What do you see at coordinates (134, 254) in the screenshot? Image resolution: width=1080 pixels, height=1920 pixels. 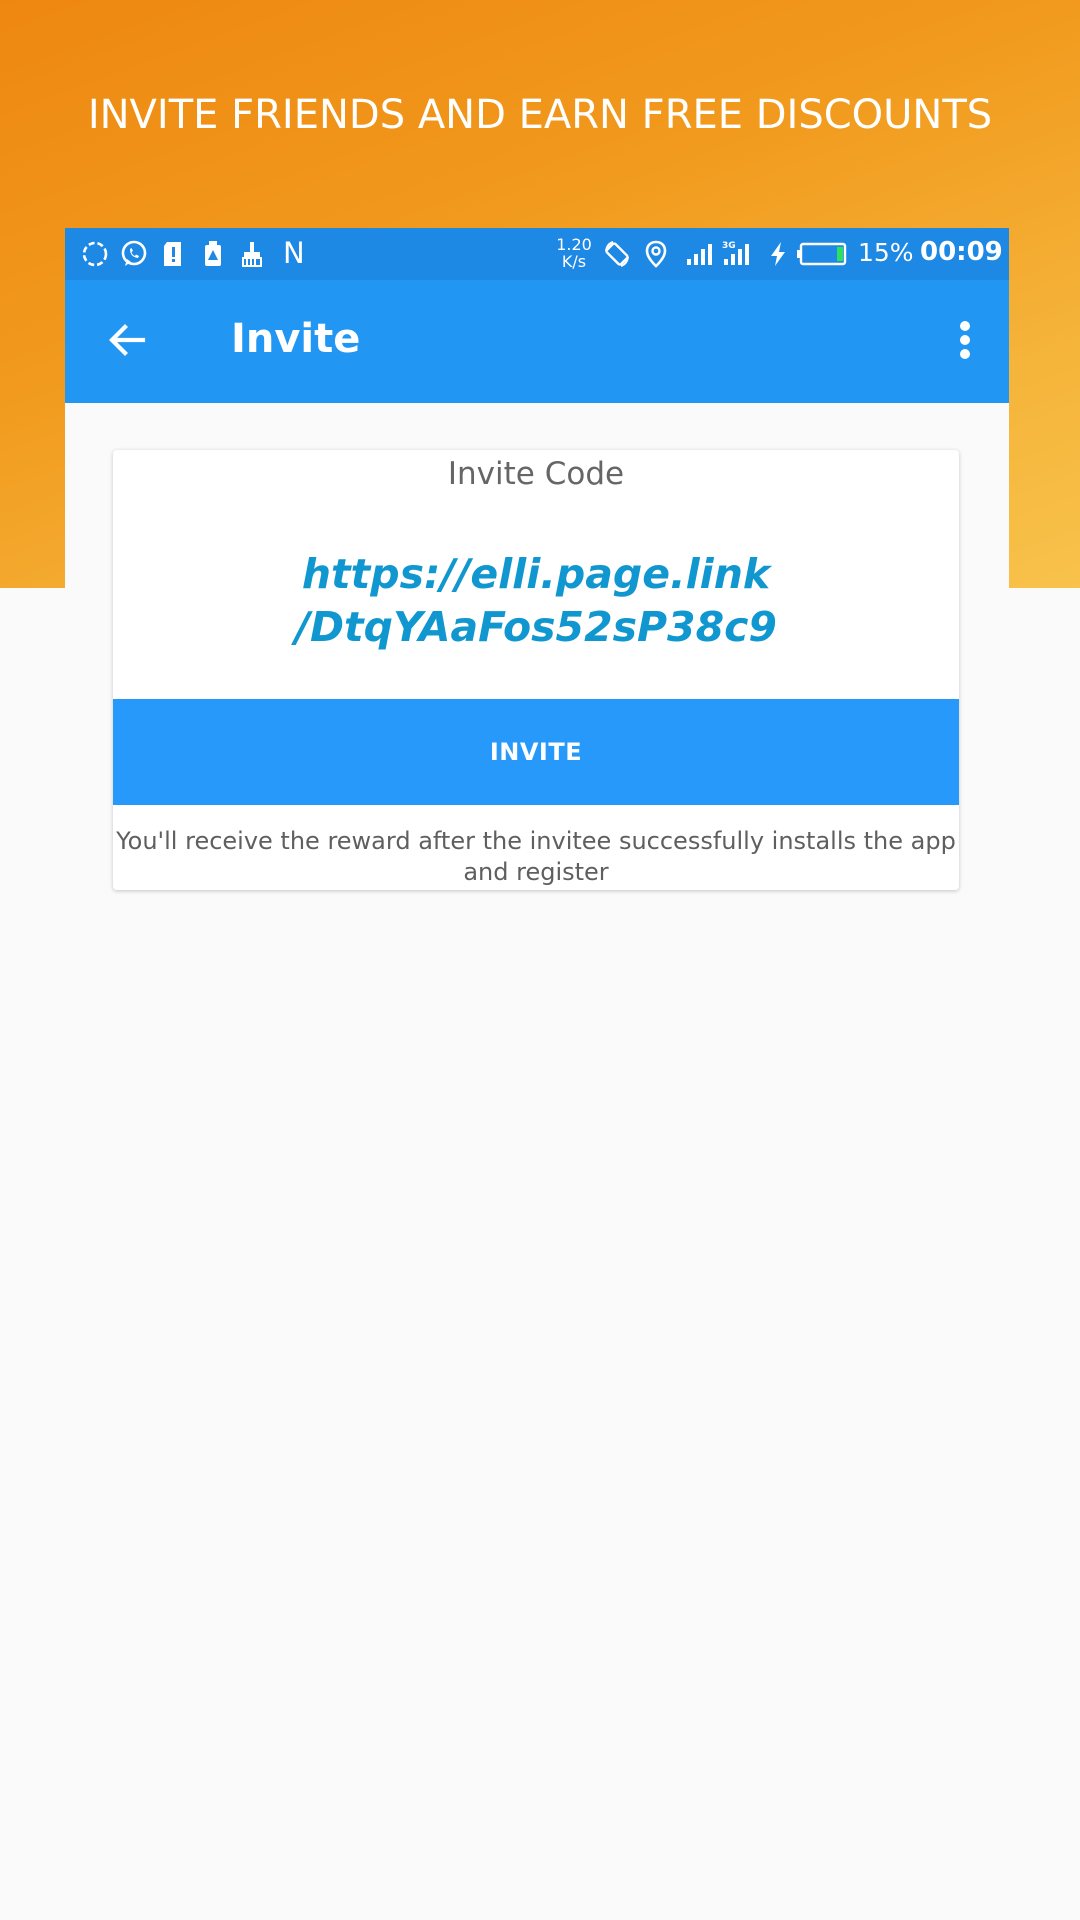 I see `whatsapp-icon` at bounding box center [134, 254].